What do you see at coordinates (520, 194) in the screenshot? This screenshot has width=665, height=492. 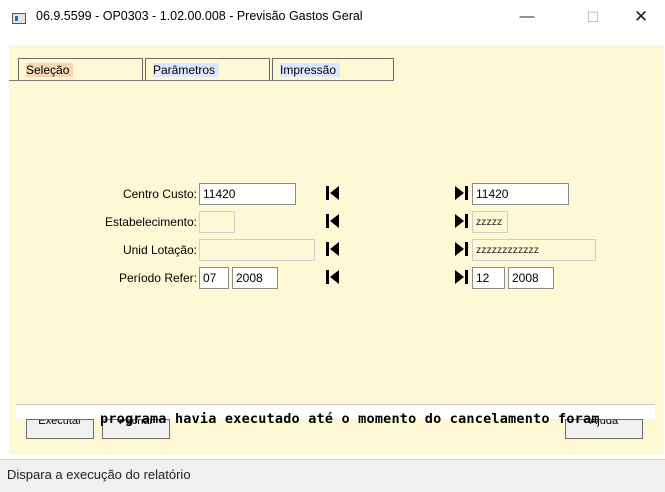 I see `centro-custo-to-input: 11420` at bounding box center [520, 194].